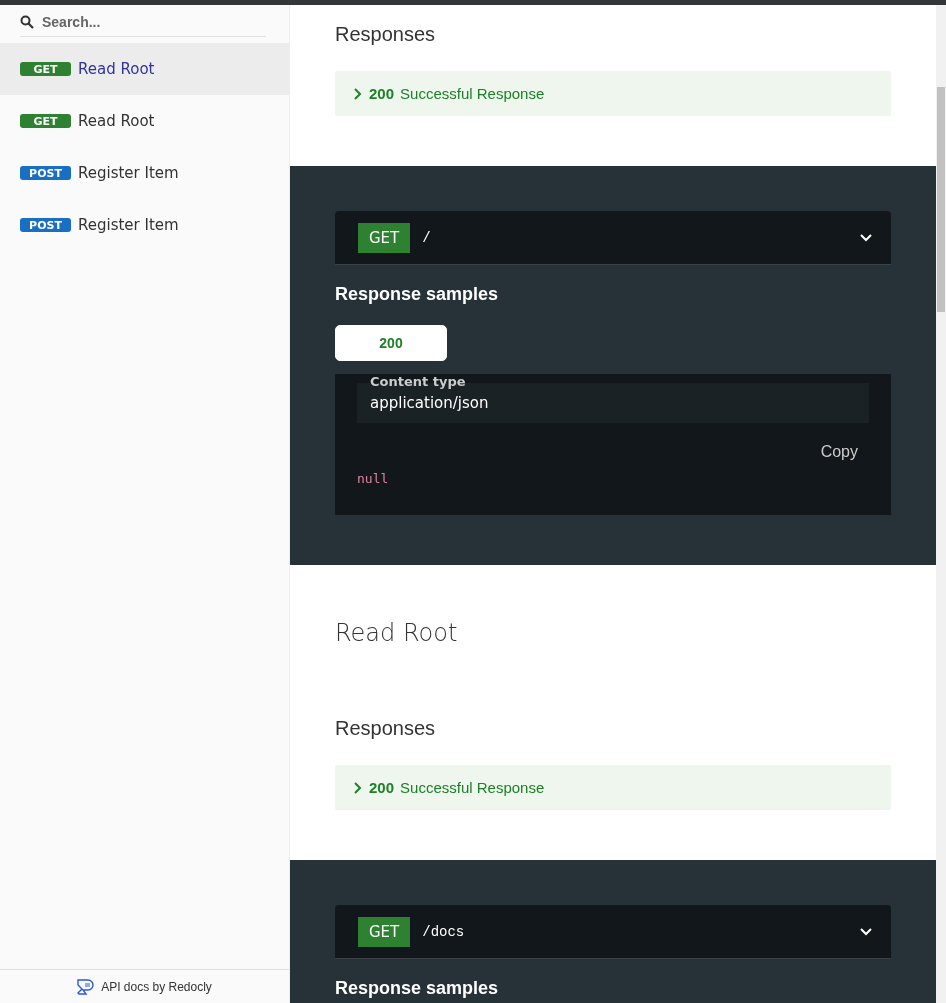 The image size is (946, 1003). I want to click on endpoint-path: /, so click(427, 237).